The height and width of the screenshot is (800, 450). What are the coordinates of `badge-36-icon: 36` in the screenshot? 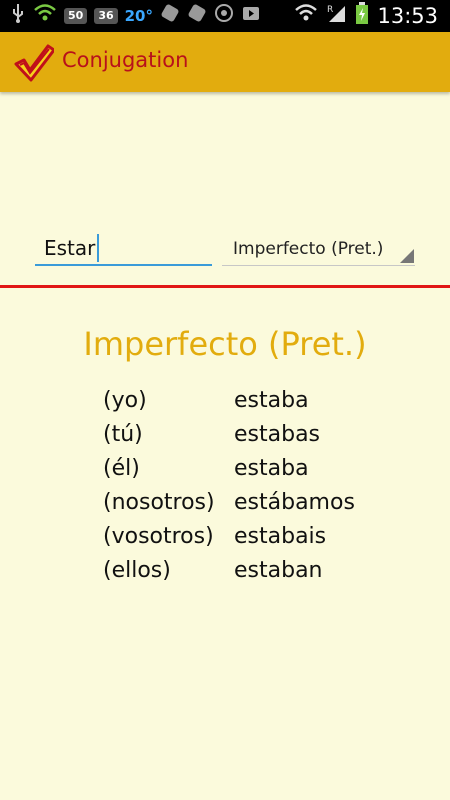 It's located at (106, 16).